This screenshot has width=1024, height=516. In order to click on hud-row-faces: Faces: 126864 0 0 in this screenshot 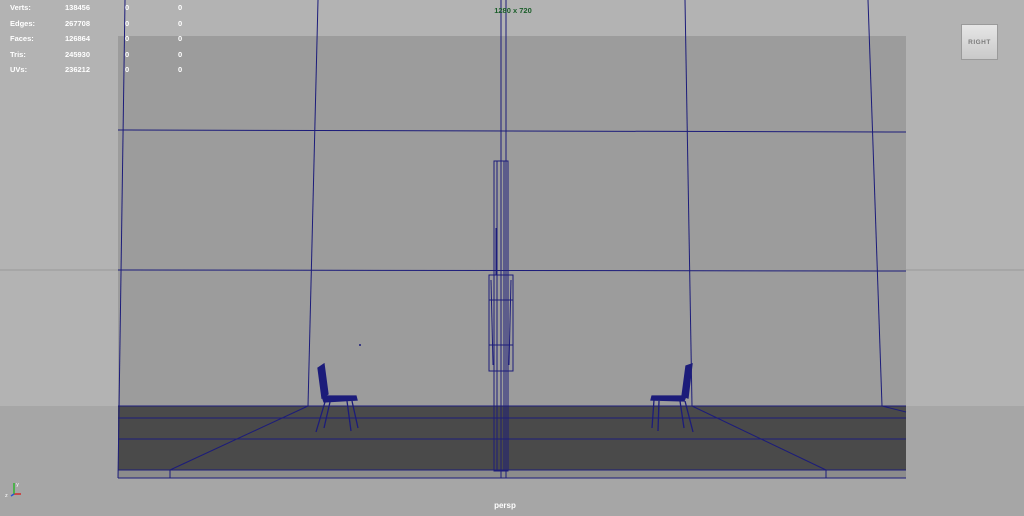, I will do `click(109, 39)`.